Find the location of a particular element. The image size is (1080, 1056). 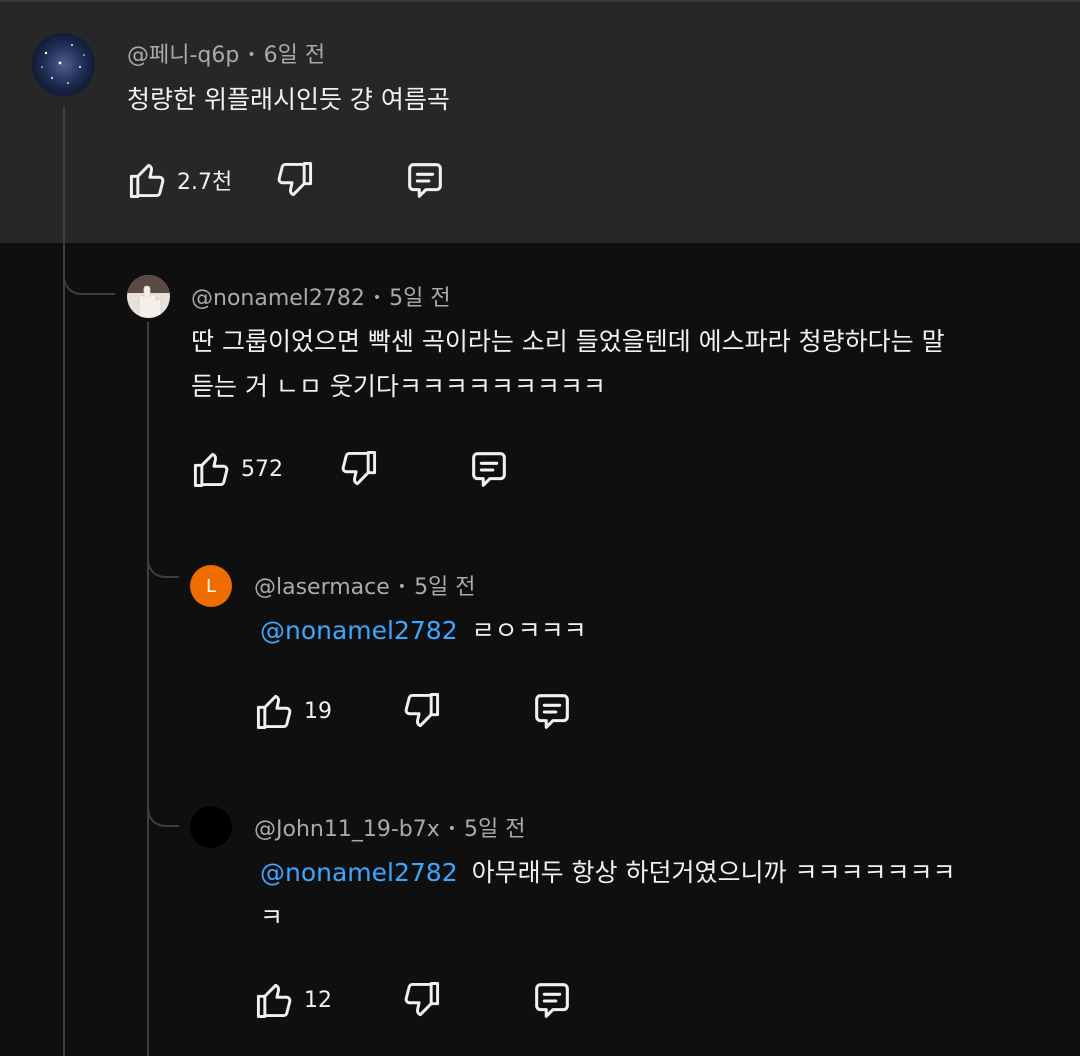

comment-text: @nonamel2782 아무래두 항상 하던거였으니까 ㅋㅋㅋㅋㅋㅋㅋ ㅋ is located at coordinates (607, 895).